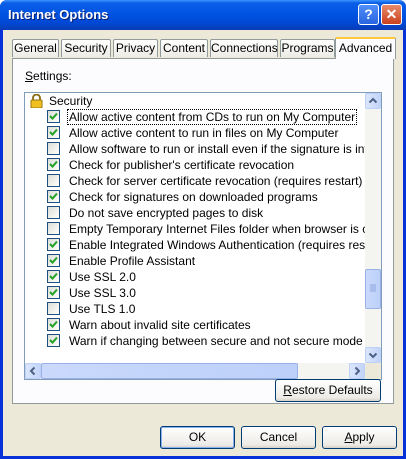 This screenshot has width=406, height=459. What do you see at coordinates (195, 101) in the screenshot?
I see `section-header-security: Security` at bounding box center [195, 101].